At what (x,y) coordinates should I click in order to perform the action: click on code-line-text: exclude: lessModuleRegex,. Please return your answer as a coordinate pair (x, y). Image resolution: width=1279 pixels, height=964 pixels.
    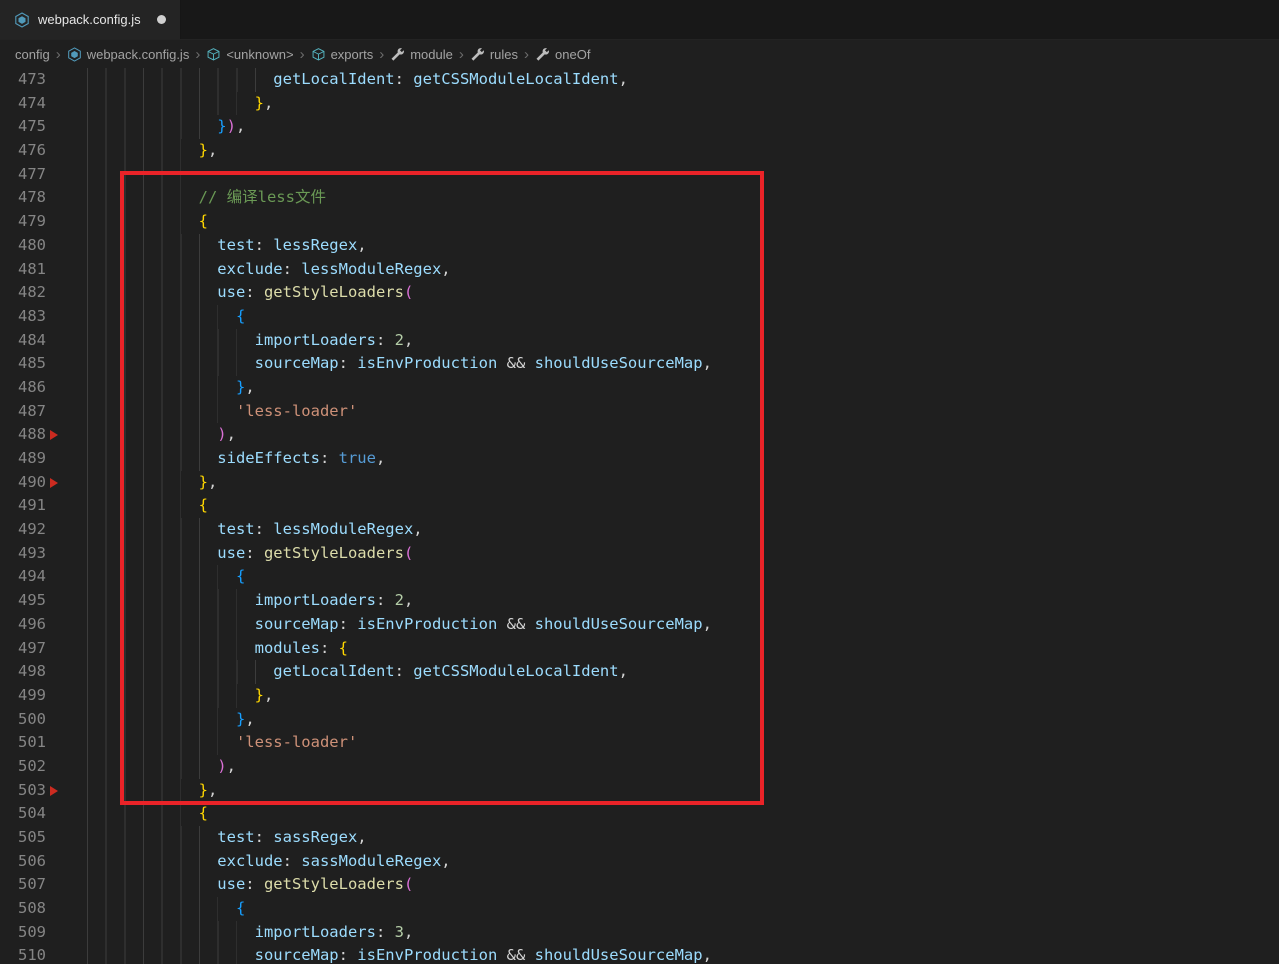
    Looking at the image, I should click on (673, 269).